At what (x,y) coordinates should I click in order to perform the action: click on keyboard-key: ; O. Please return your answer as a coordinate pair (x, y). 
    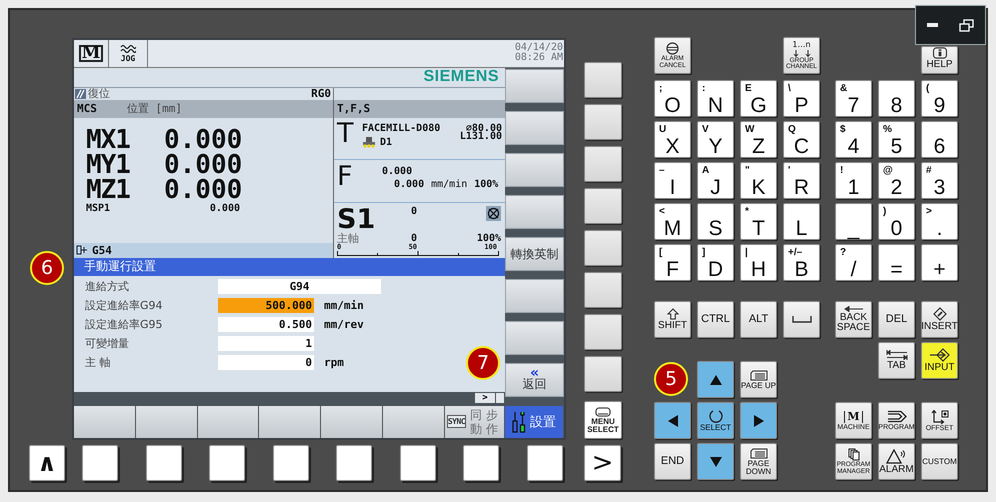
    Looking at the image, I should click on (672, 98).